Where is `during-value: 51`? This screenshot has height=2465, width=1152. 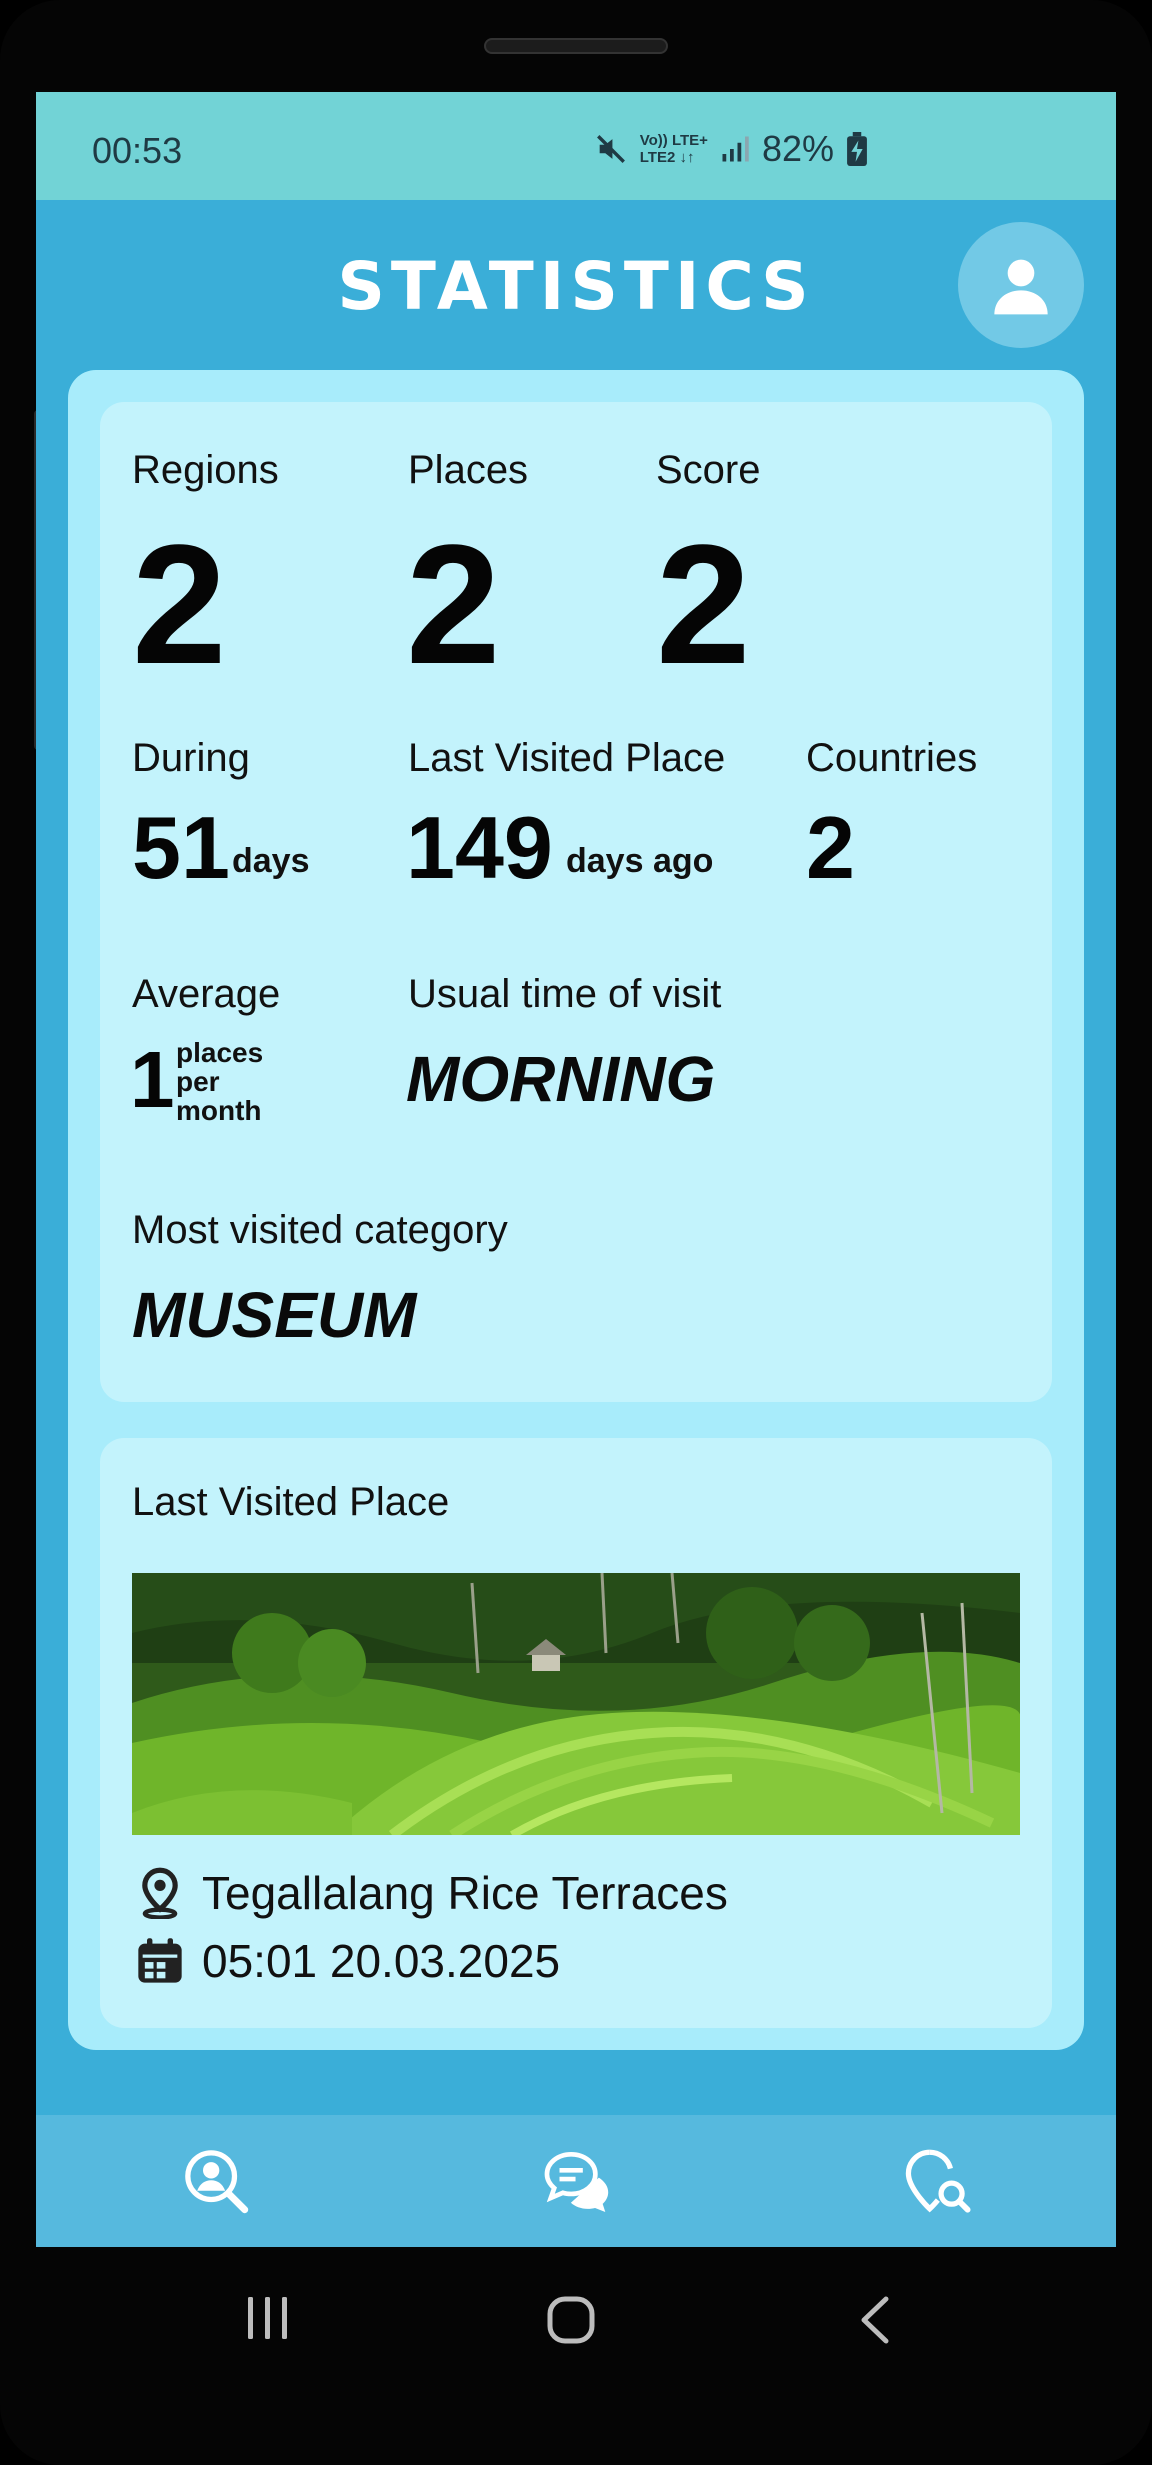 during-value: 51 is located at coordinates (181, 847).